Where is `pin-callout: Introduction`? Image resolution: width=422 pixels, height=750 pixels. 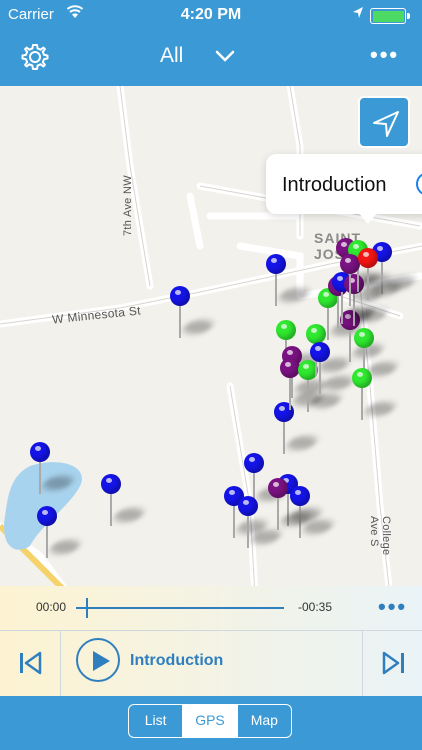 pin-callout: Introduction is located at coordinates (344, 189).